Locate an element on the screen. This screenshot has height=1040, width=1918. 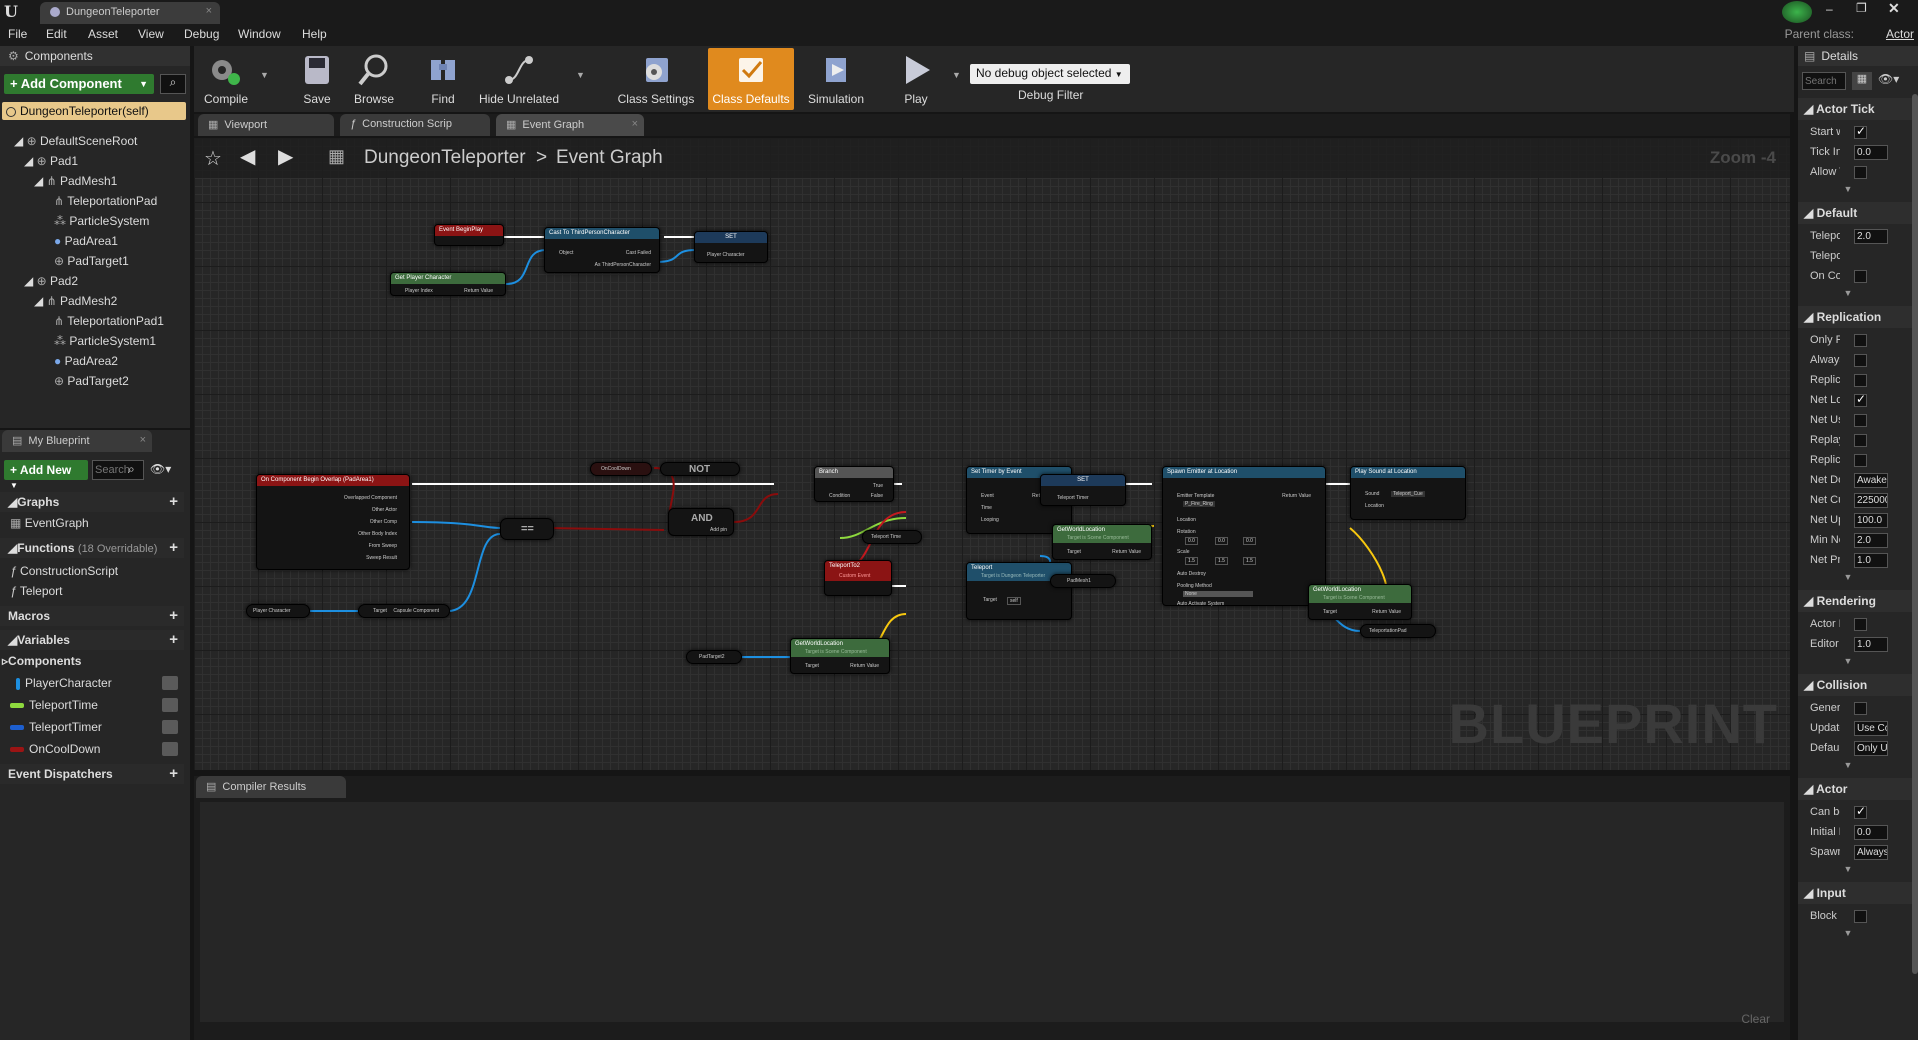
property-field: 100.0 is located at coordinates (1871, 520).